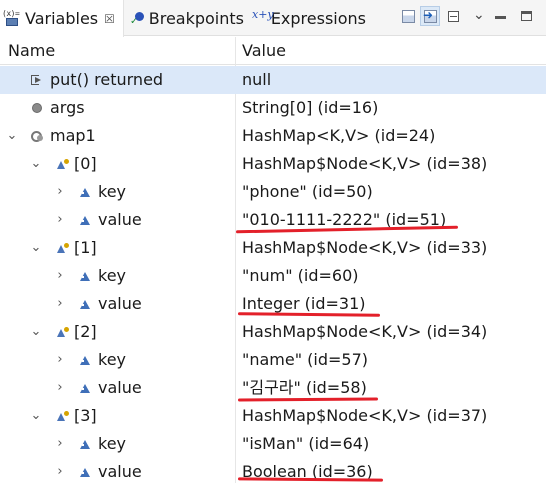 Image resolution: width=546 pixels, height=483 pixels. What do you see at coordinates (305, 359) in the screenshot?
I see `variable-value: "name" (id=57)` at bounding box center [305, 359].